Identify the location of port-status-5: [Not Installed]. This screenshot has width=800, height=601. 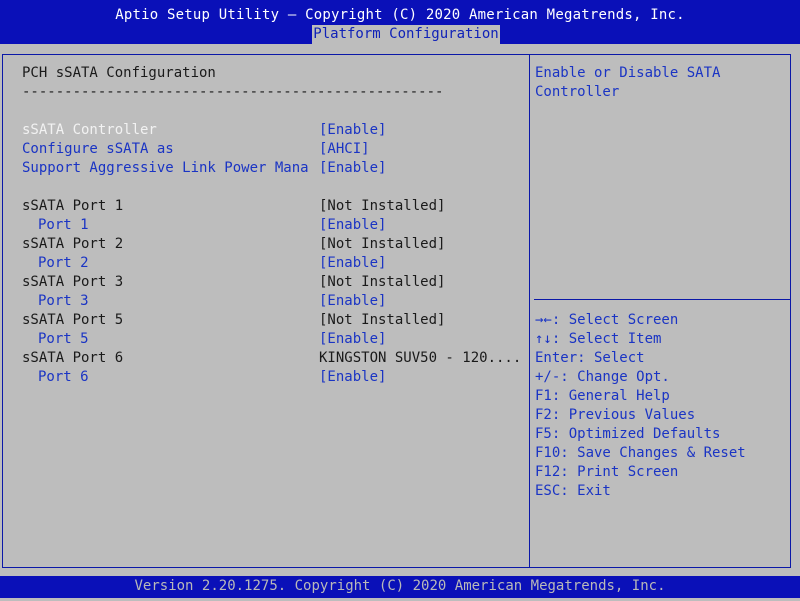
(382, 320).